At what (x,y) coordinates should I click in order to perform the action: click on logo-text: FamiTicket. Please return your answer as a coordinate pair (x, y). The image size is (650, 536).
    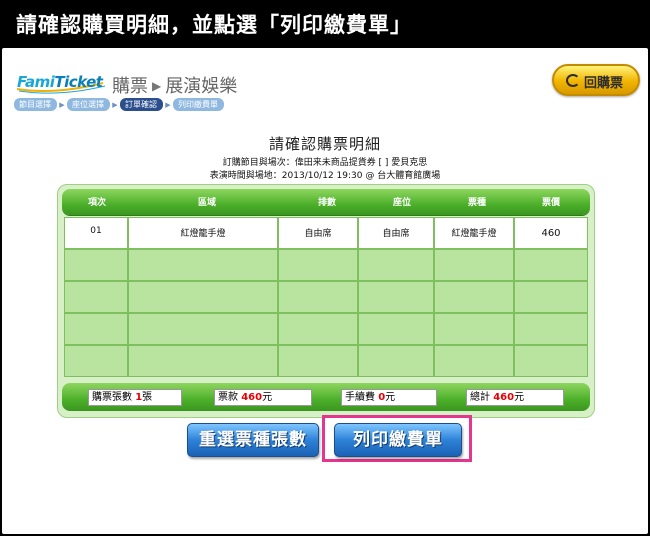
    Looking at the image, I should click on (60, 82).